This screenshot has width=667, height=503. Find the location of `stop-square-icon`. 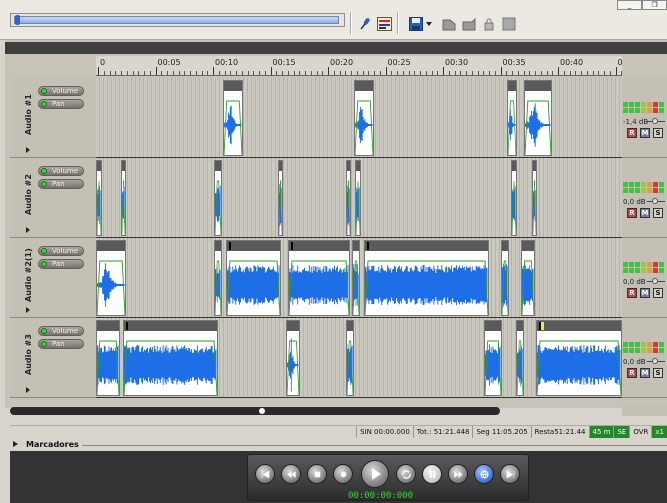

stop-square-icon is located at coordinates (508, 23).